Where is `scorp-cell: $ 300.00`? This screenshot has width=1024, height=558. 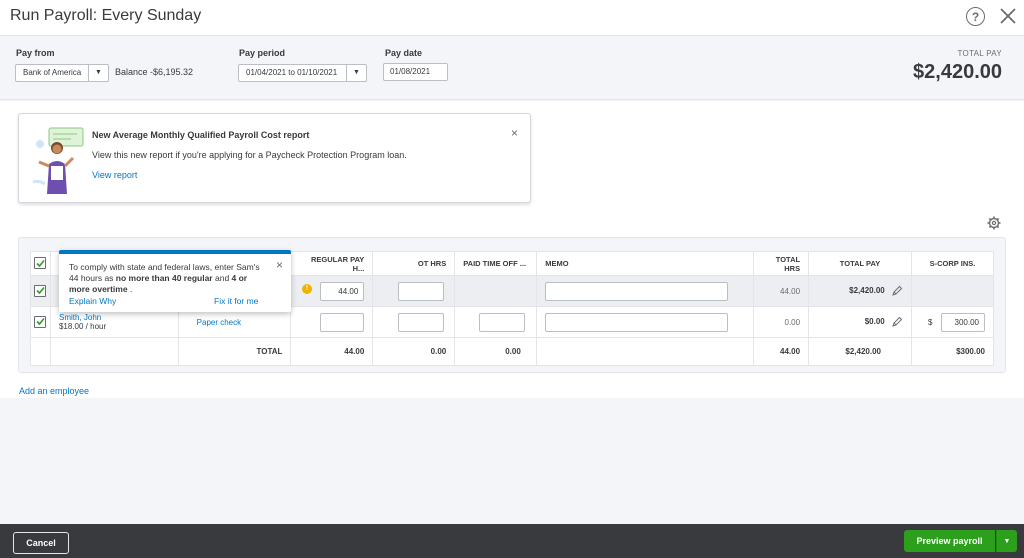 scorp-cell: $ 300.00 is located at coordinates (952, 322).